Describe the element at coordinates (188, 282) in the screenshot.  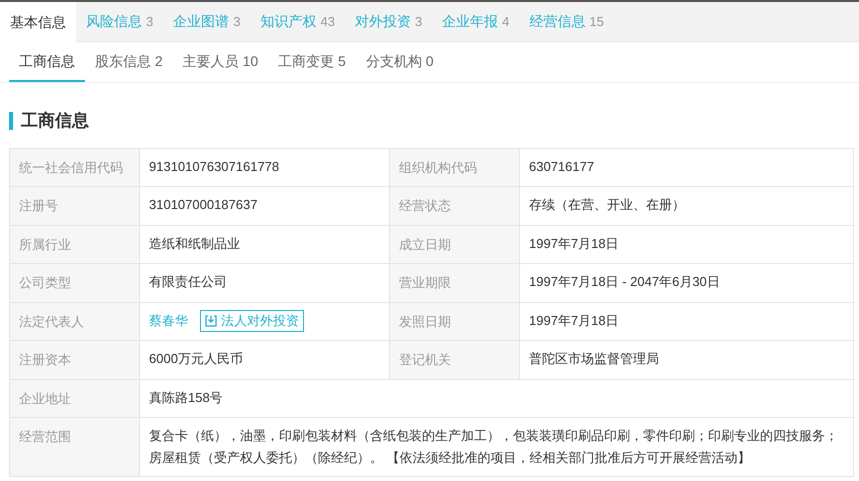
I see `field-value: 有限责任公司` at that location.